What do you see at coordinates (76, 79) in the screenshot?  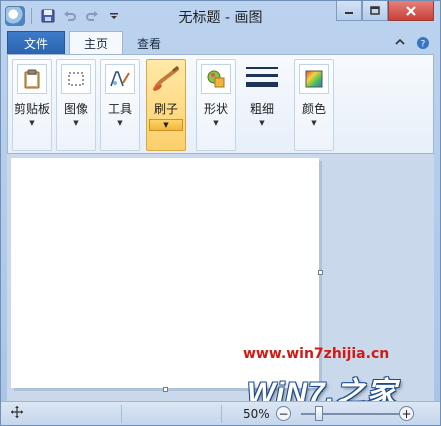 I see `select-icon` at bounding box center [76, 79].